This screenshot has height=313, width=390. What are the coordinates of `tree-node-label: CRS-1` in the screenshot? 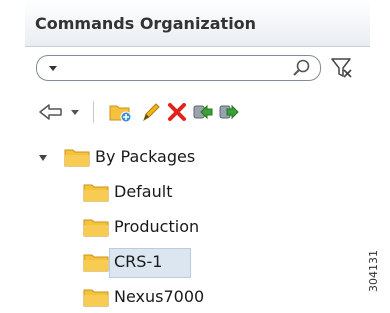 It's located at (138, 261).